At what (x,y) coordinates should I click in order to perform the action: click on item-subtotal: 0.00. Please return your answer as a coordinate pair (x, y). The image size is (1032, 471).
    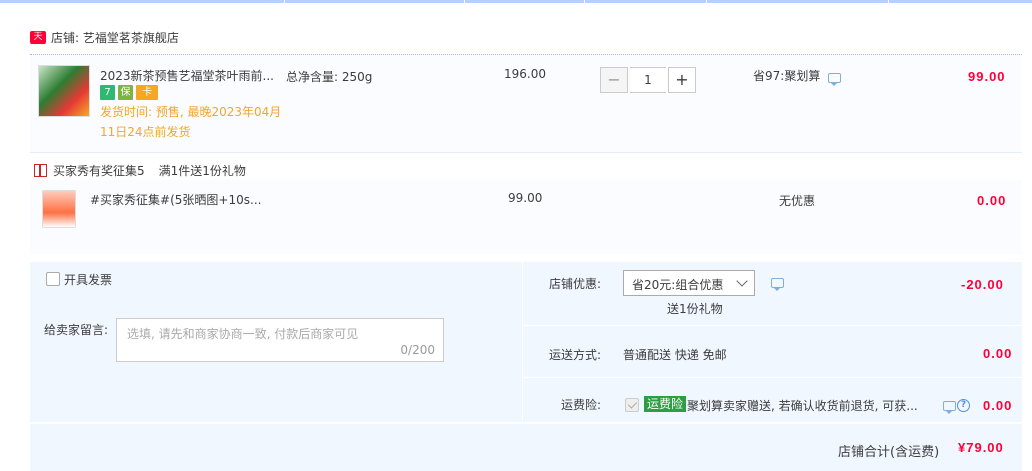
    Looking at the image, I should click on (992, 200).